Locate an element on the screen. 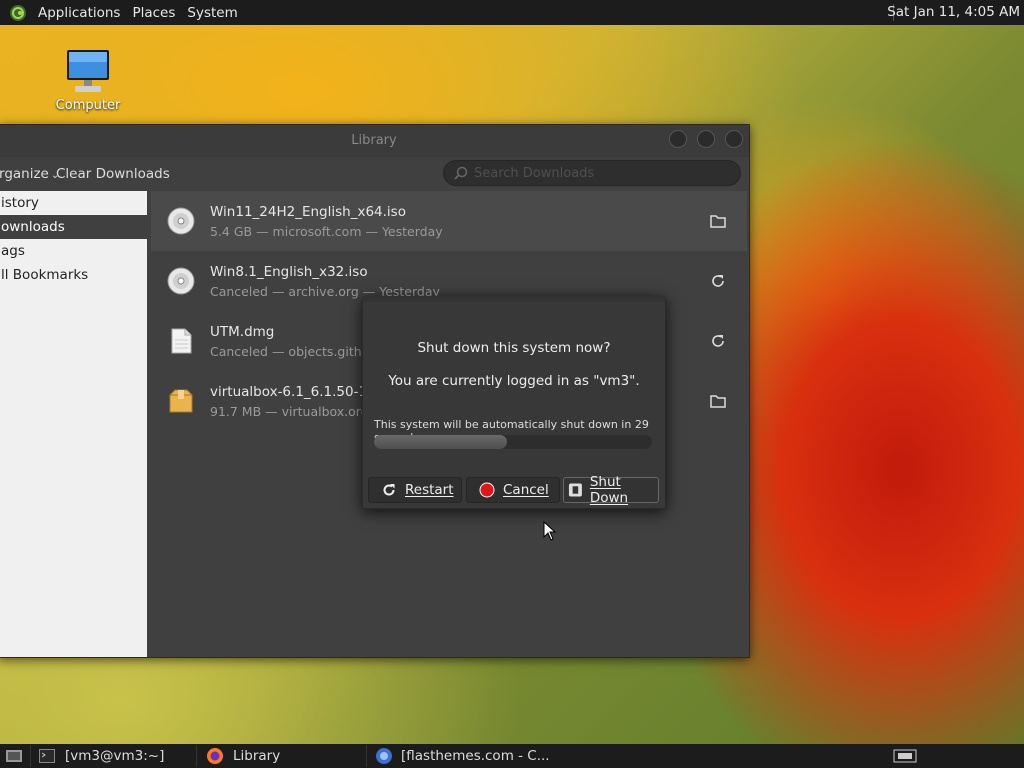  document-icon is located at coordinates (181, 341).